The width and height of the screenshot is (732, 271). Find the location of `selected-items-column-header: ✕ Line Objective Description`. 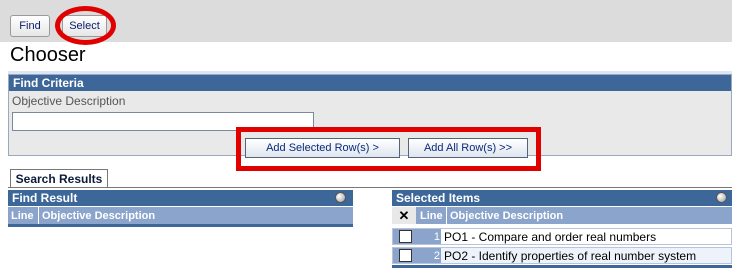

selected-items-column-header: ✕ Line Objective Description is located at coordinates (562, 215).